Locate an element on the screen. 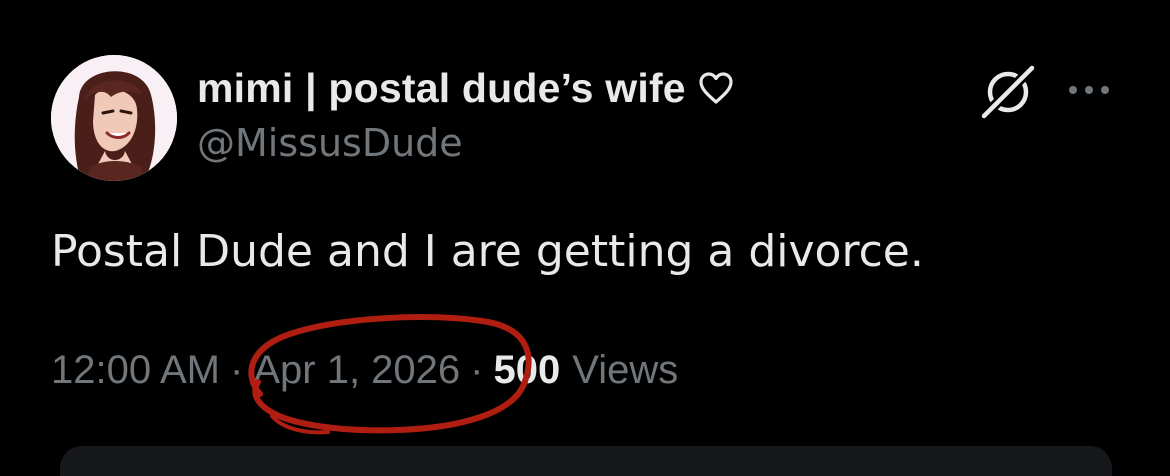 The width and height of the screenshot is (1170, 476). views-label: Views is located at coordinates (625, 370).